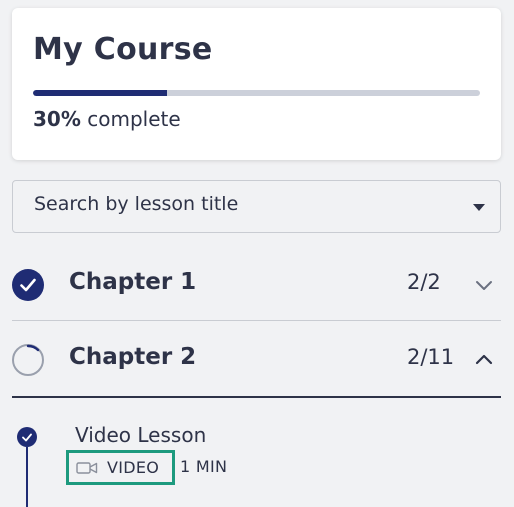 This screenshot has width=514, height=507. I want to click on chapter-divider, so click(256, 320).